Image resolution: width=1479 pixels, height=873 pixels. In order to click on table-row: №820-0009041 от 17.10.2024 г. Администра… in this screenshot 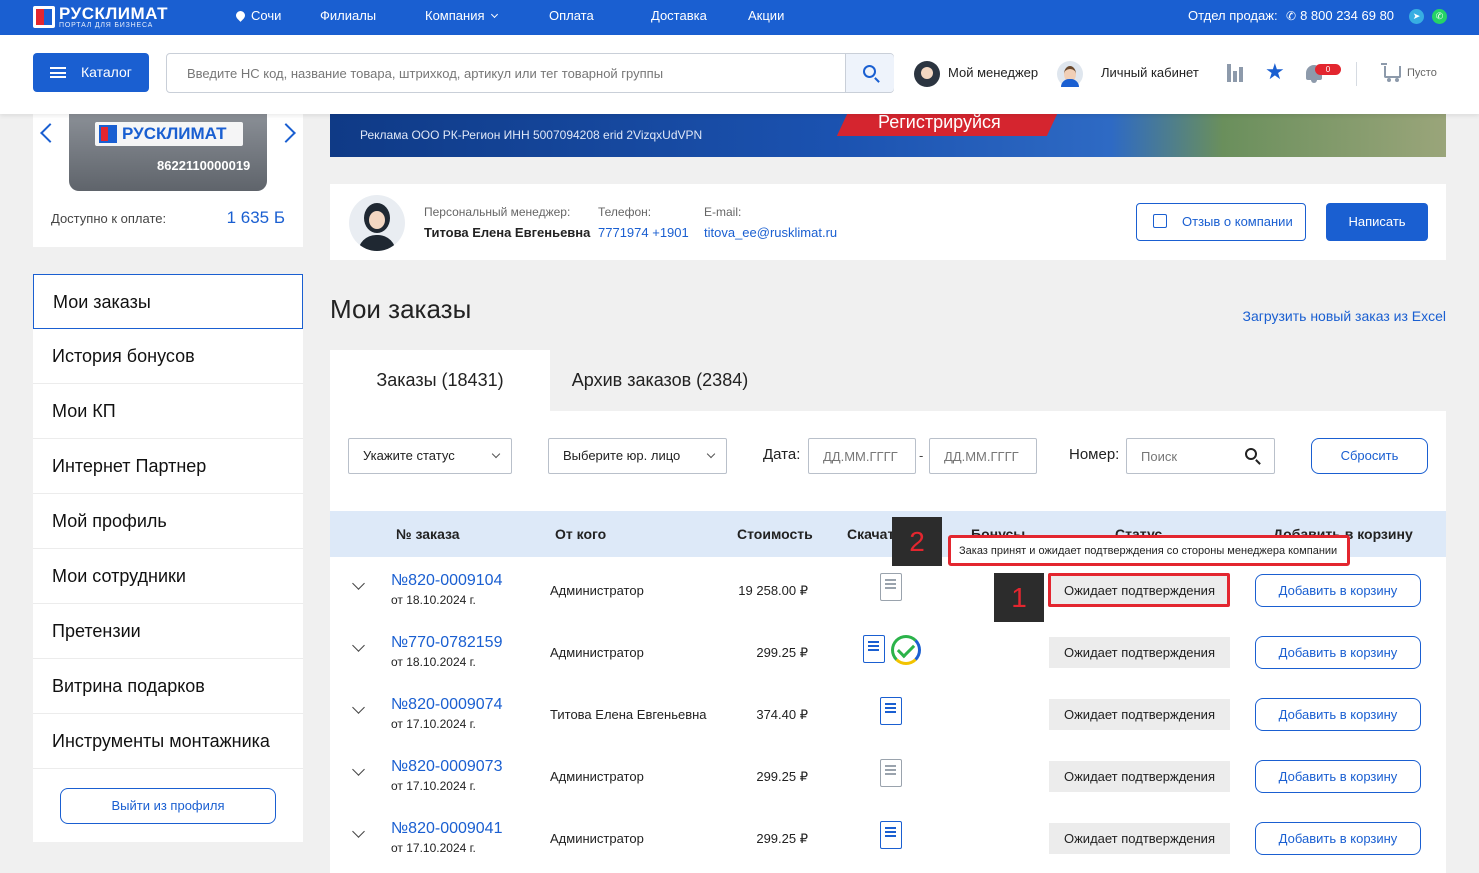, I will do `click(888, 838)`.